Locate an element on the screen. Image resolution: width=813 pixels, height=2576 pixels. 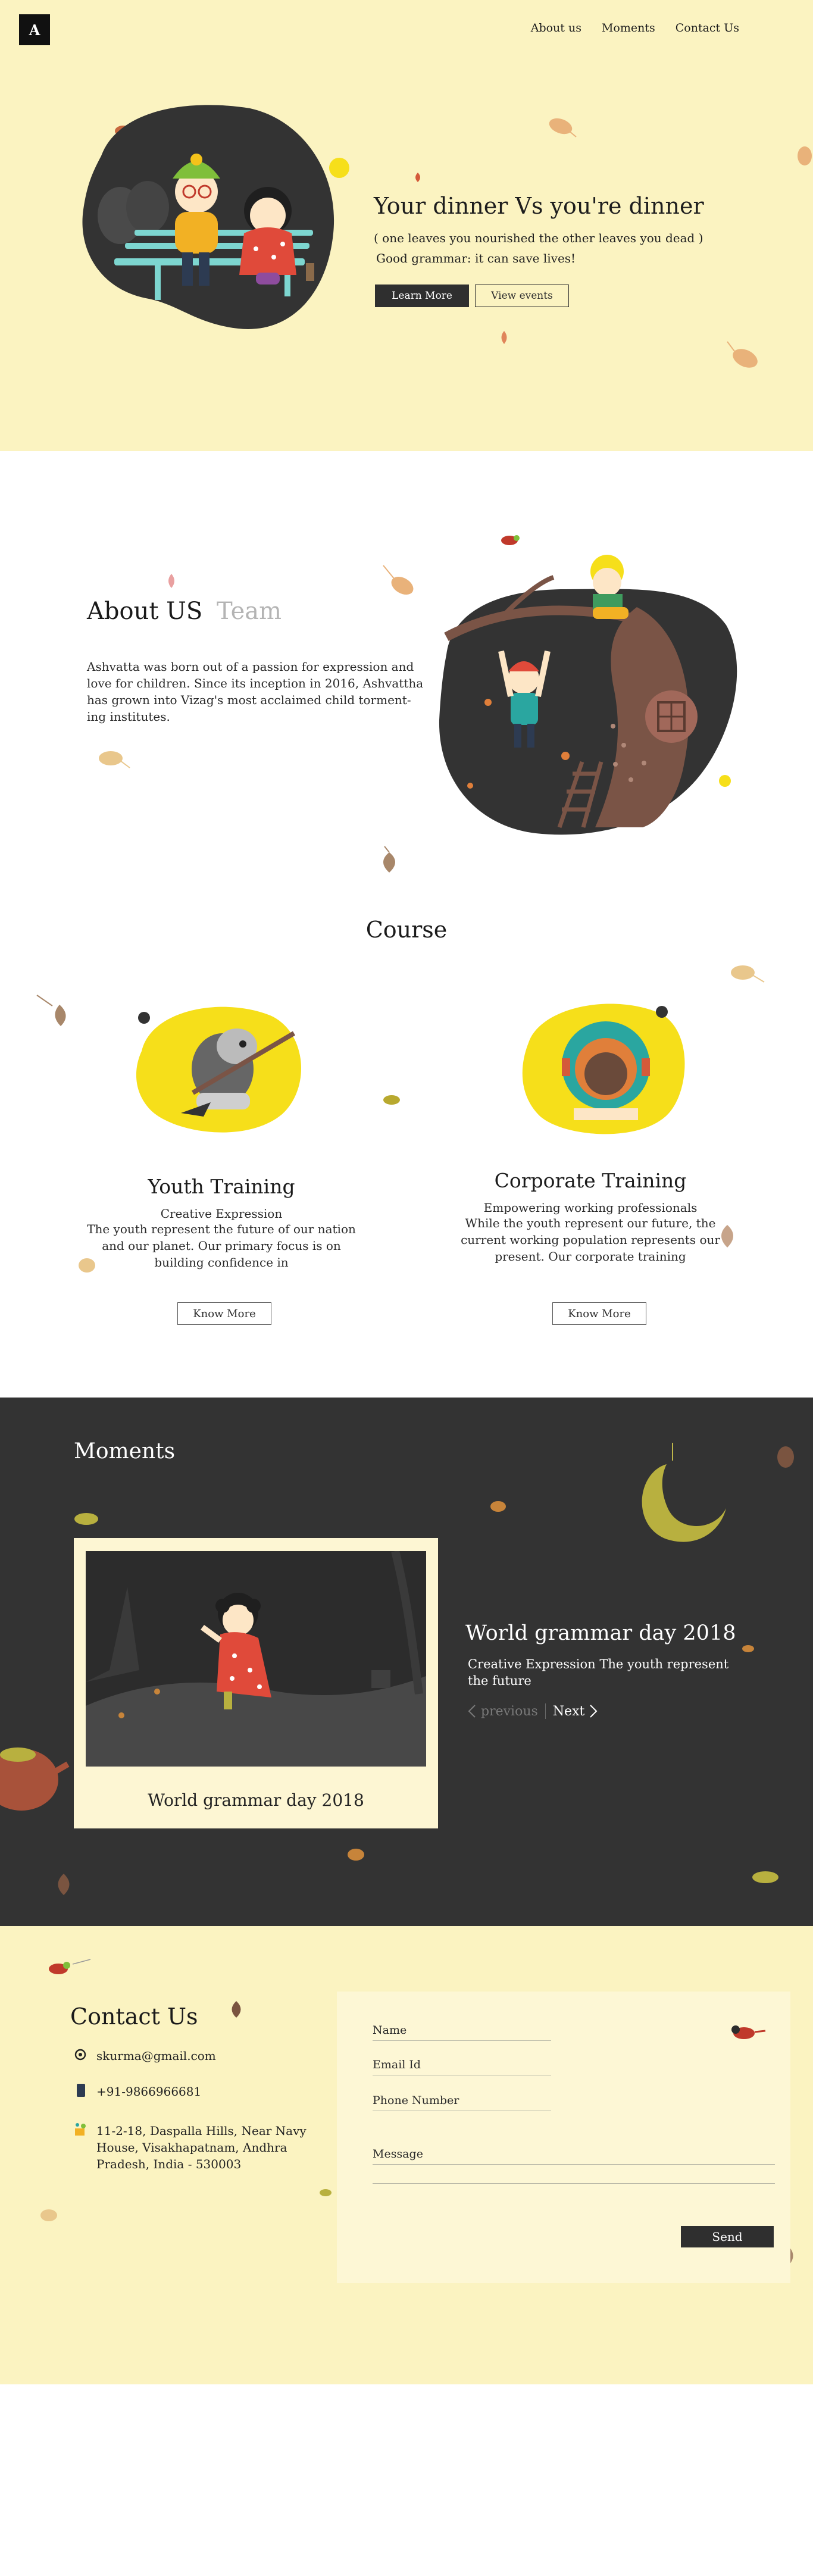
chevron-left-icon is located at coordinates (472, 1711).